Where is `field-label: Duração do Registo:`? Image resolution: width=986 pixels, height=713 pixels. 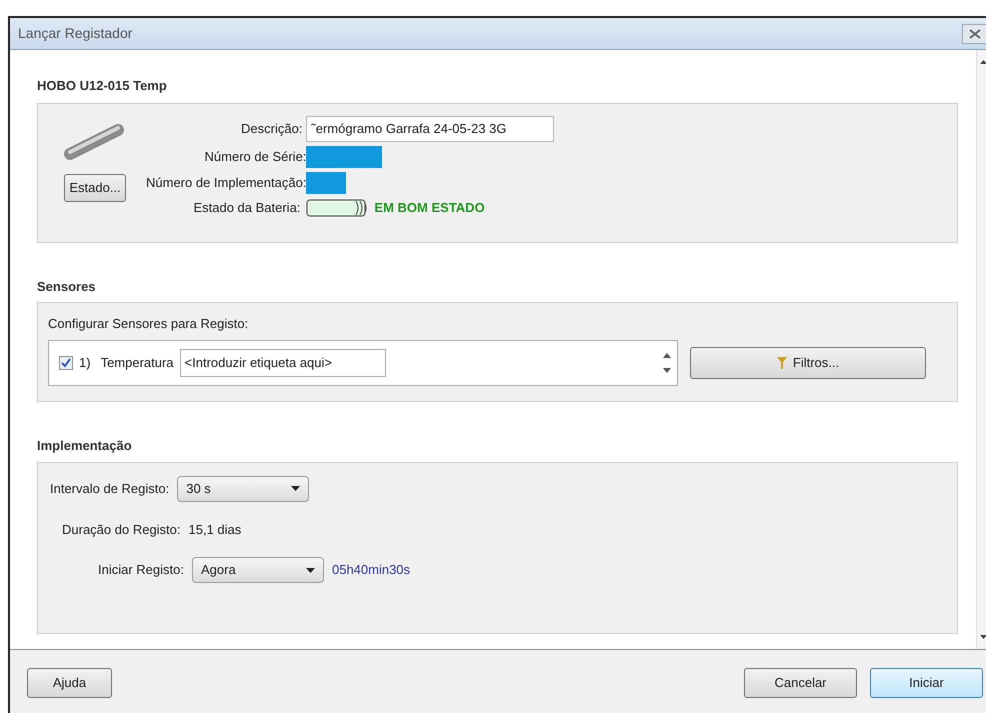 field-label: Duração do Registo: is located at coordinates (121, 529).